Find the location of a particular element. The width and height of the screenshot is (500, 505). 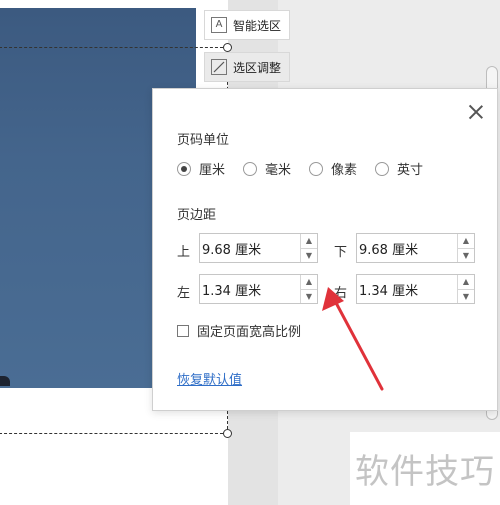

margin-right-down-icon: ▼ is located at coordinates (466, 297).